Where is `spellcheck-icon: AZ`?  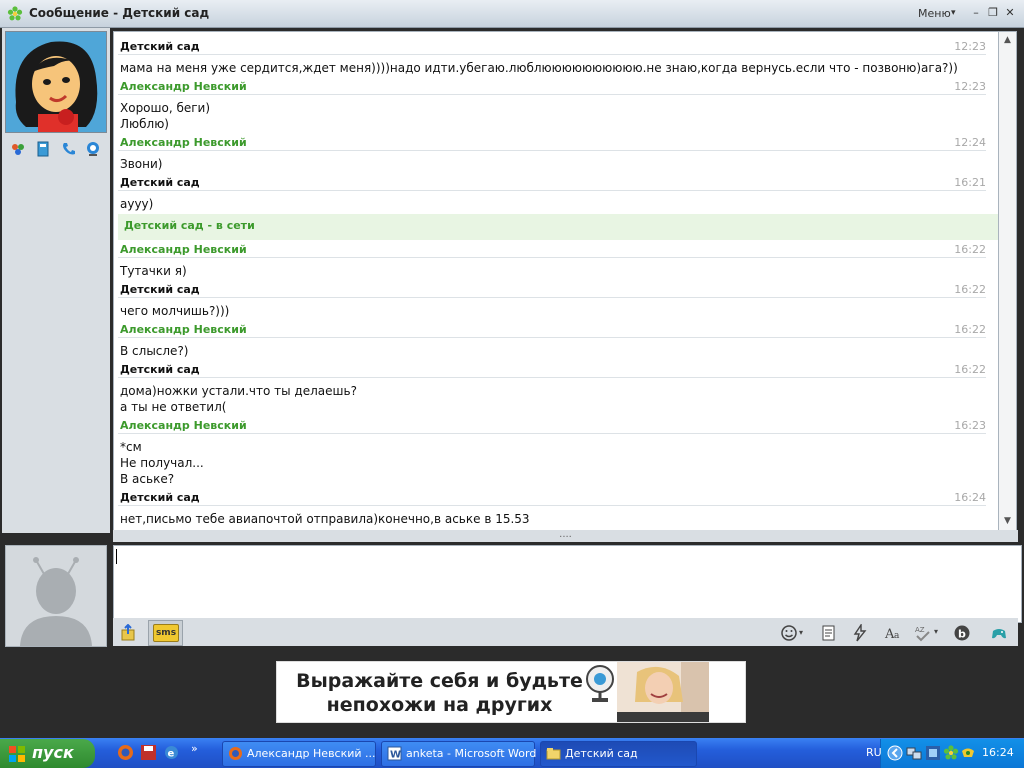
spellcheck-icon: AZ is located at coordinates (923, 633).